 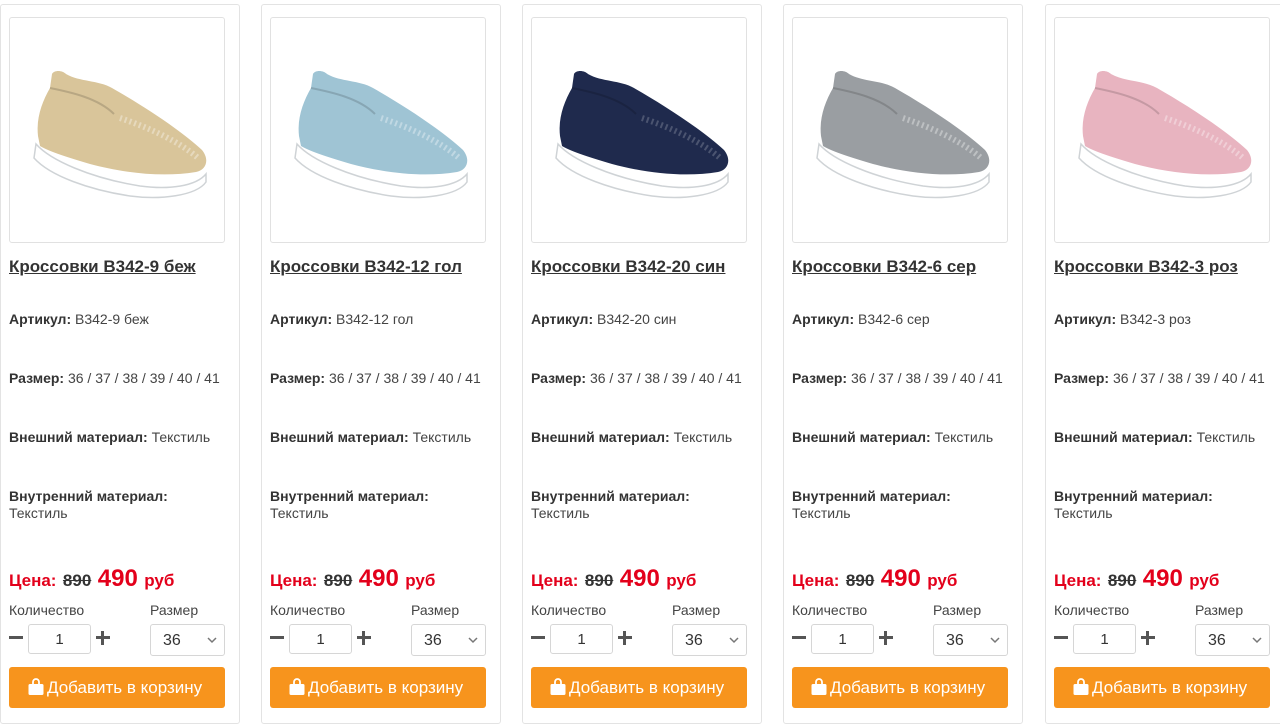 What do you see at coordinates (297, 686) in the screenshot?
I see `shopping-bag-icon` at bounding box center [297, 686].